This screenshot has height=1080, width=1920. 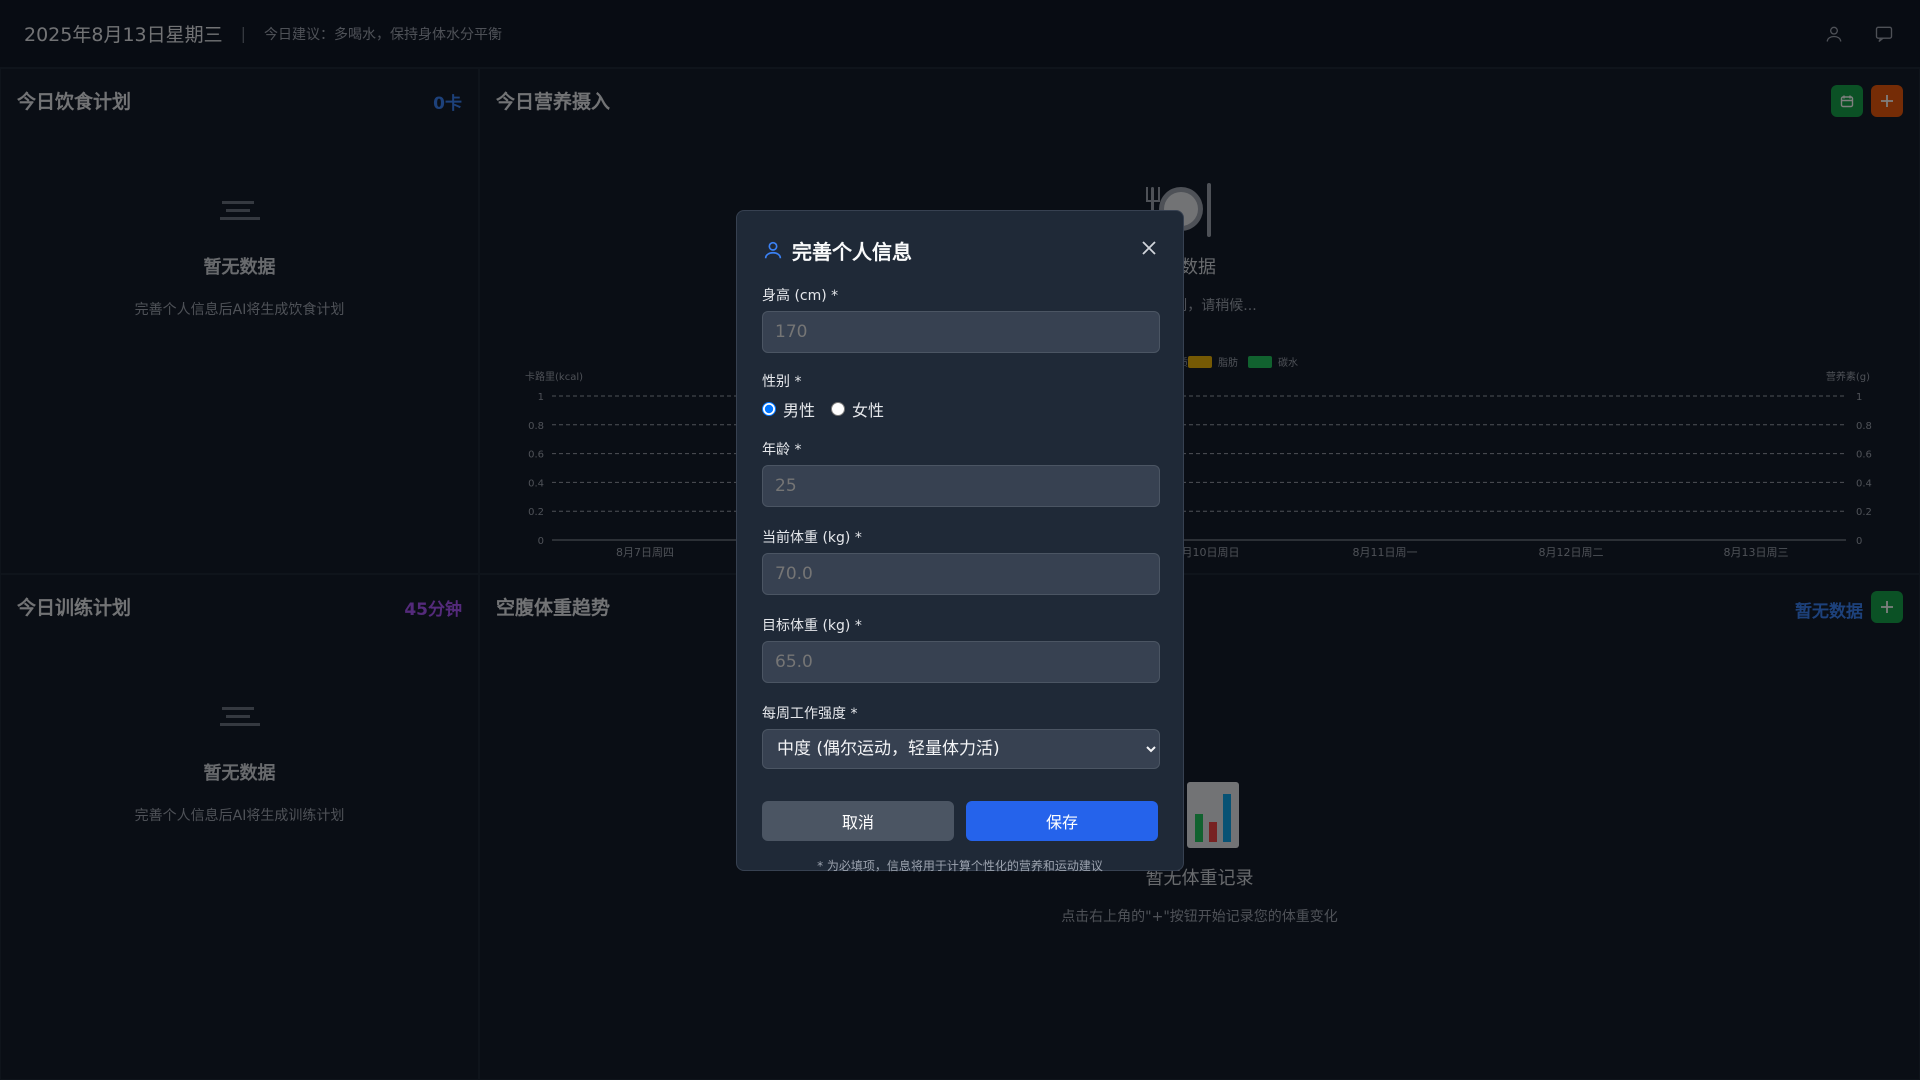 I want to click on required-note: * 为必填项，信息将用于计算个性化的营养和运动建议, so click(x=960, y=866).